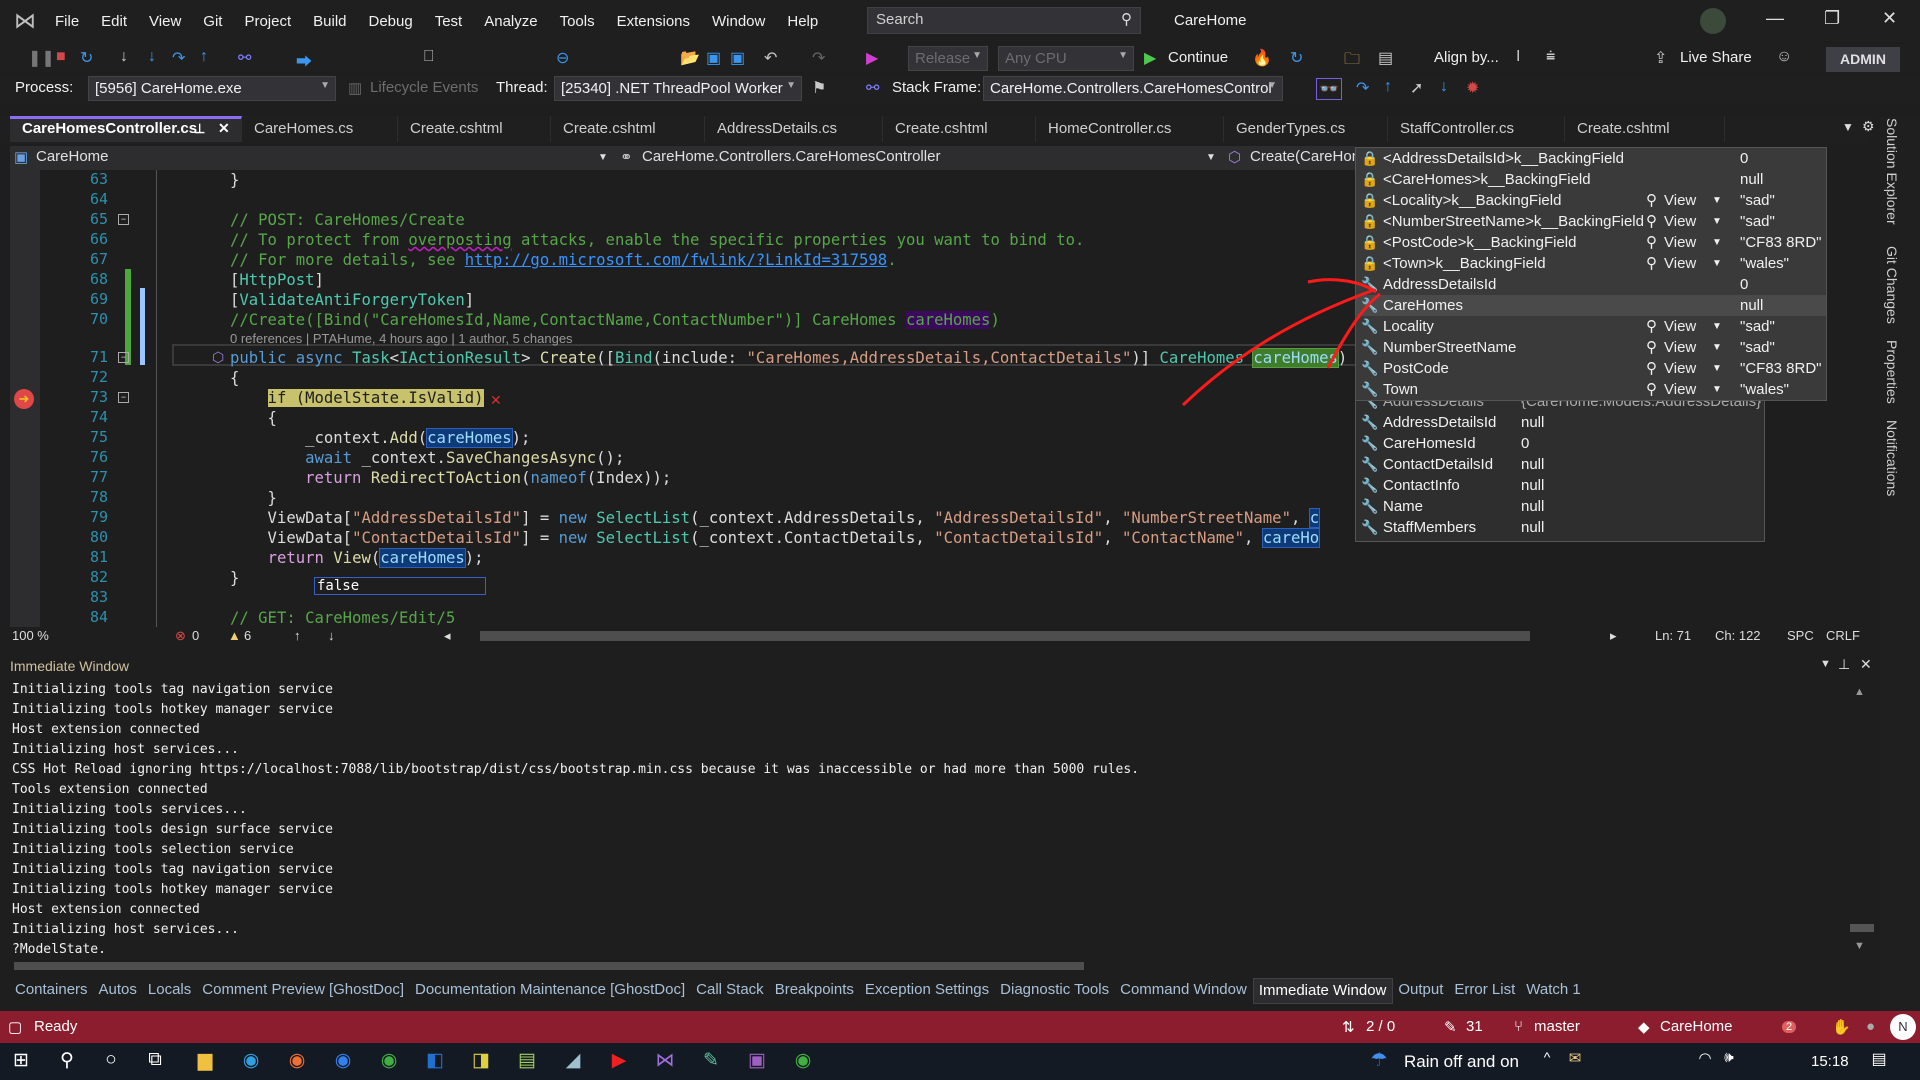  Describe the element at coordinates (1660, 58) in the screenshot. I see `live-share-icon: ⇪` at that location.